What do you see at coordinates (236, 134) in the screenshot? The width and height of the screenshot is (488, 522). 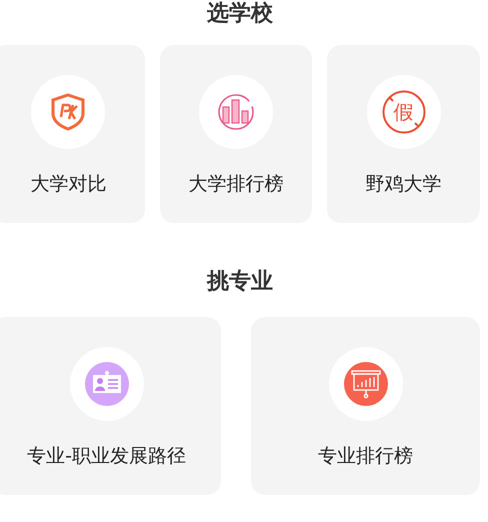 I see `menu-card: 大学排行榜` at bounding box center [236, 134].